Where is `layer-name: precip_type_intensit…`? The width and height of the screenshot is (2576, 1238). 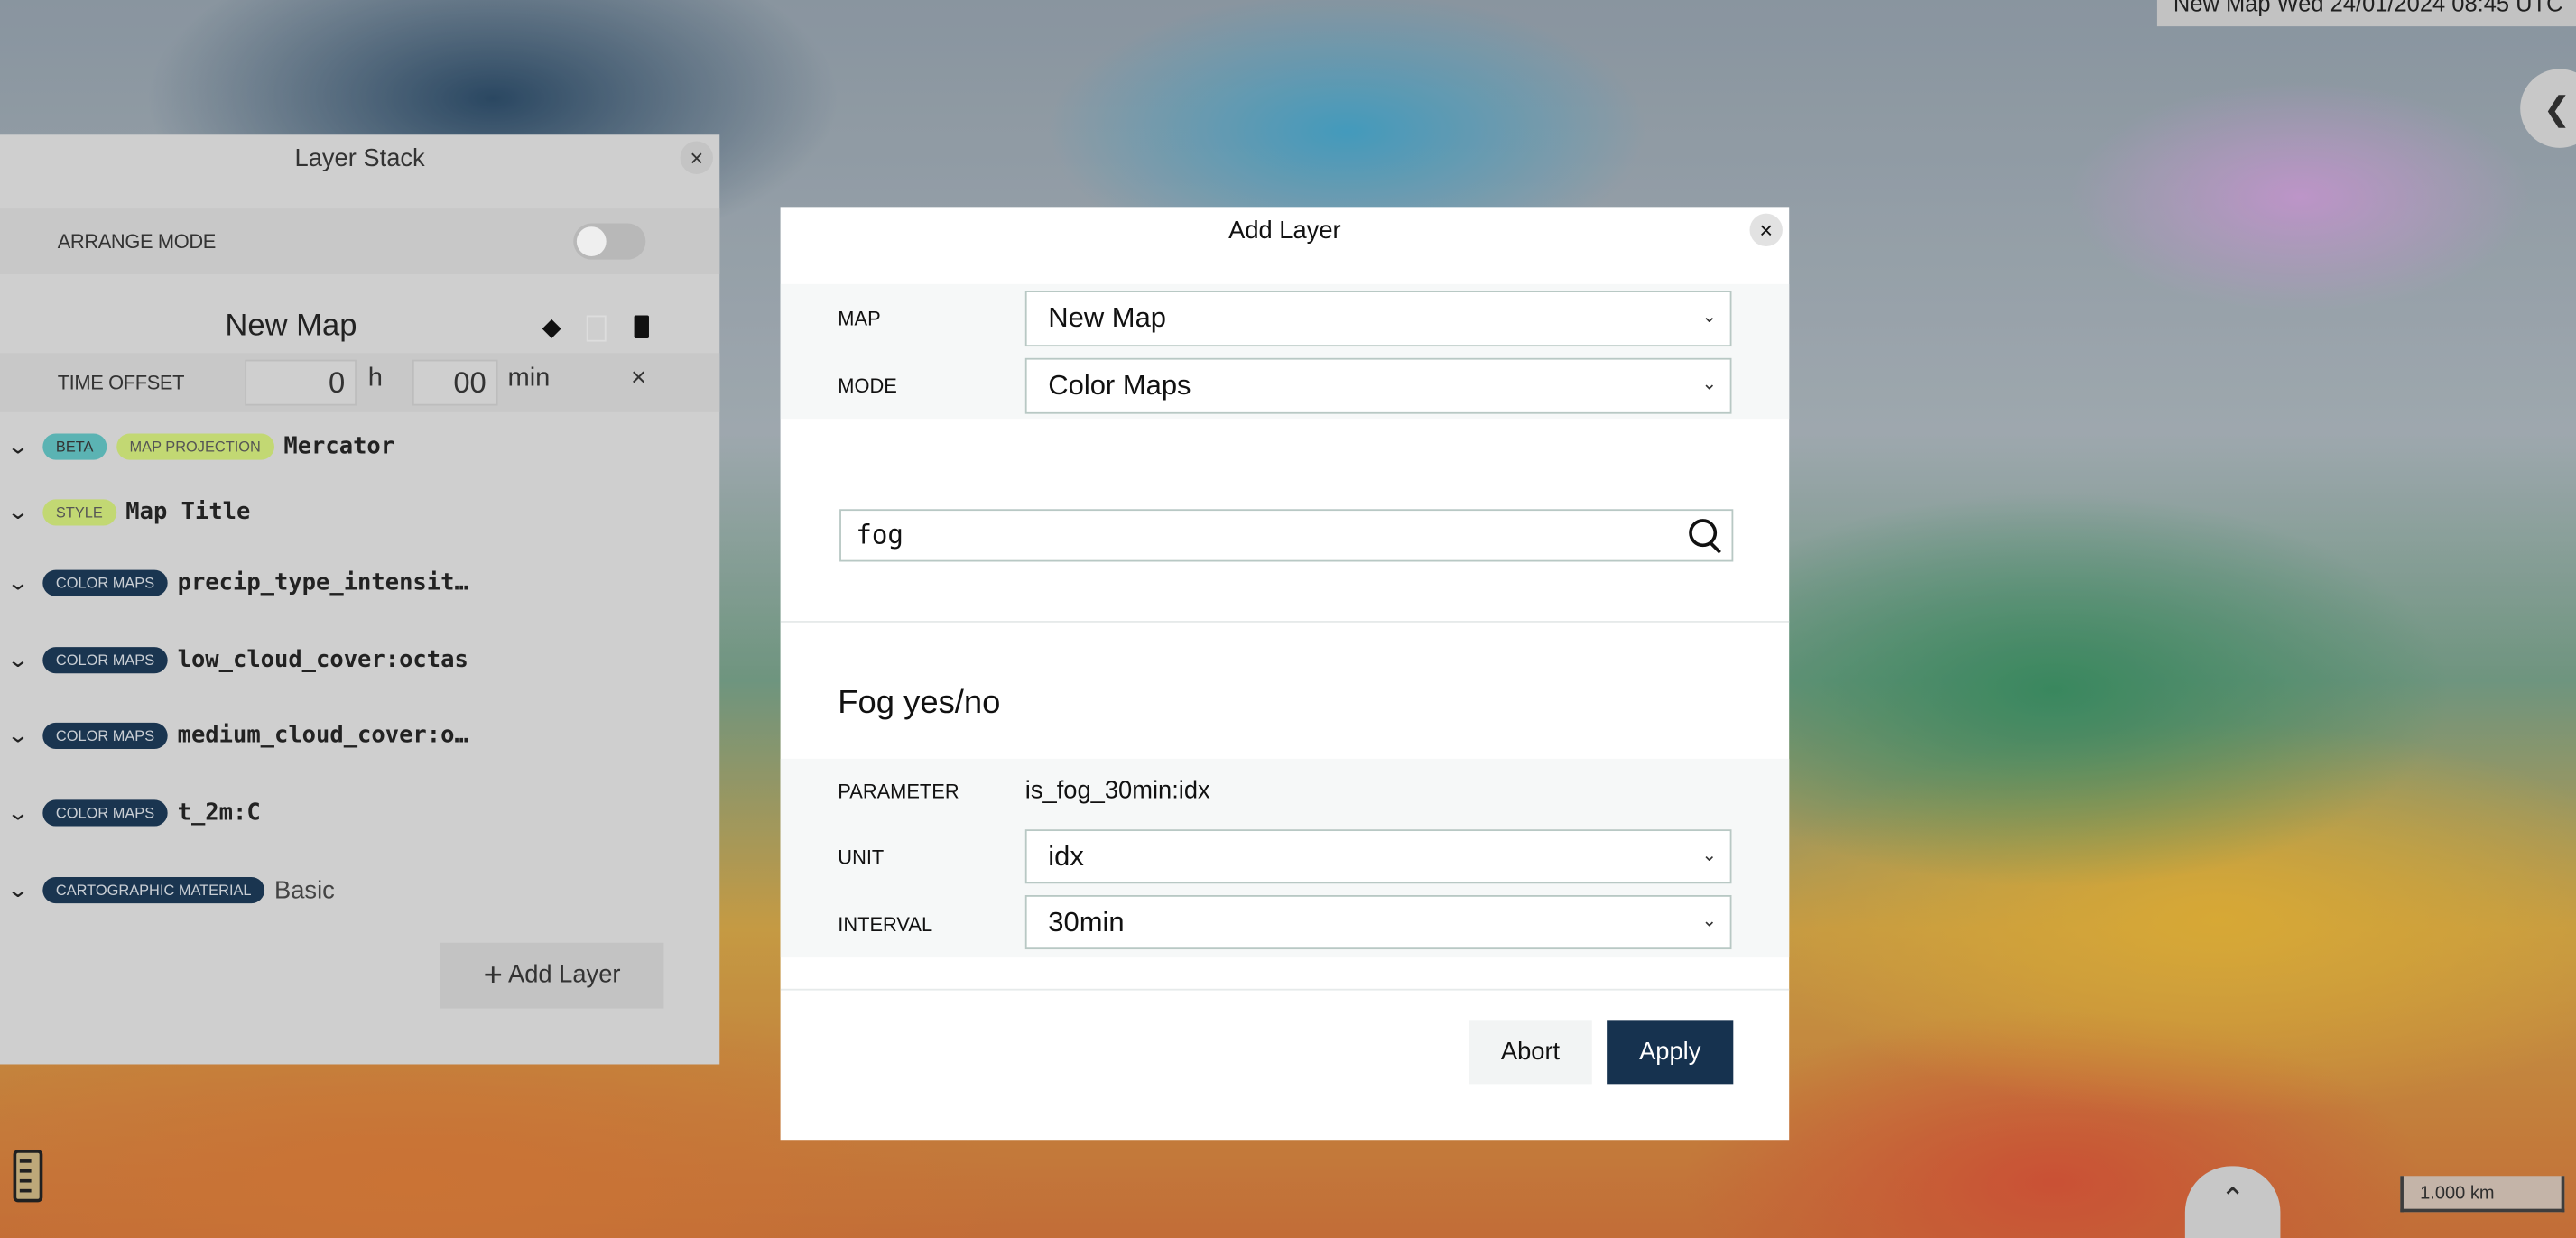
layer-name: precip_type_intensit… is located at coordinates (322, 583).